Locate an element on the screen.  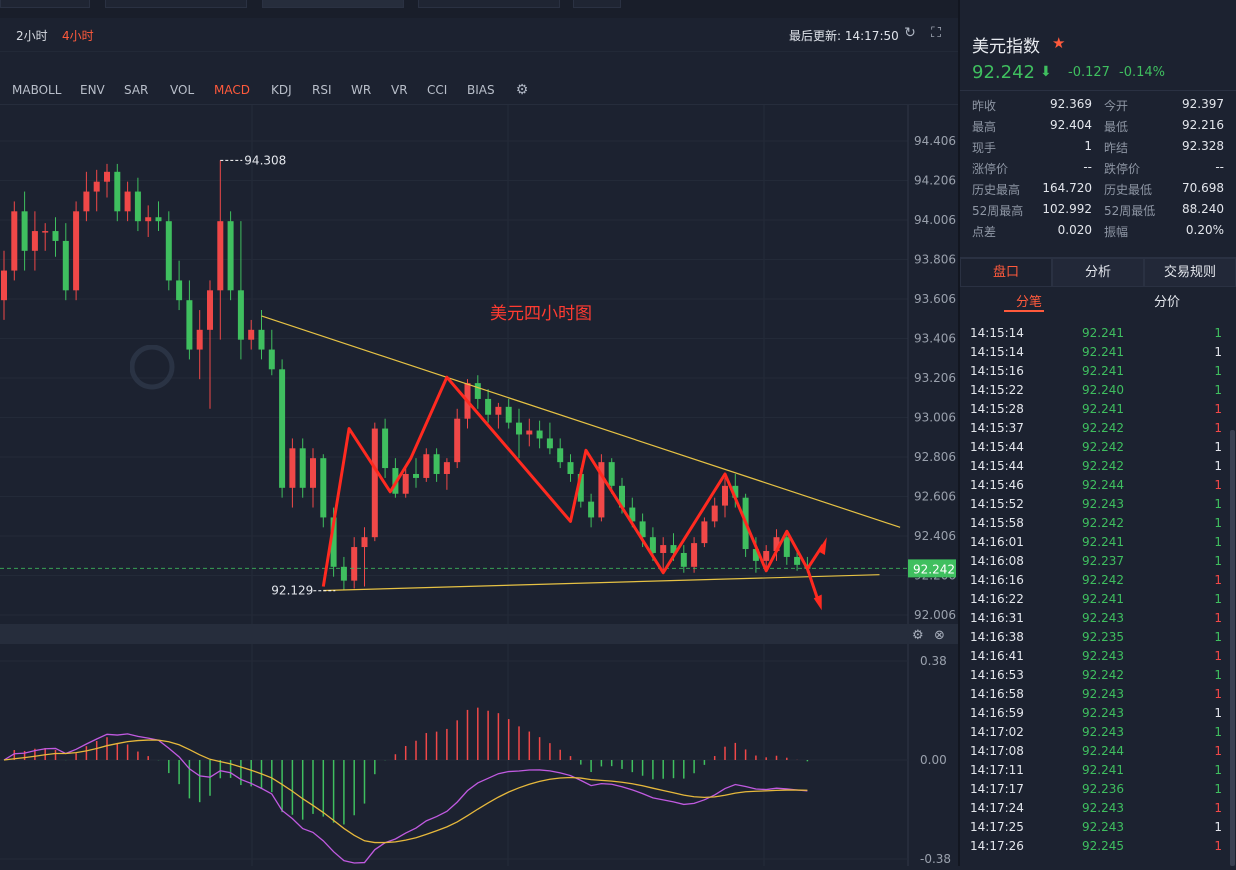
quote-value: 102.992 is located at coordinates (1067, 209).